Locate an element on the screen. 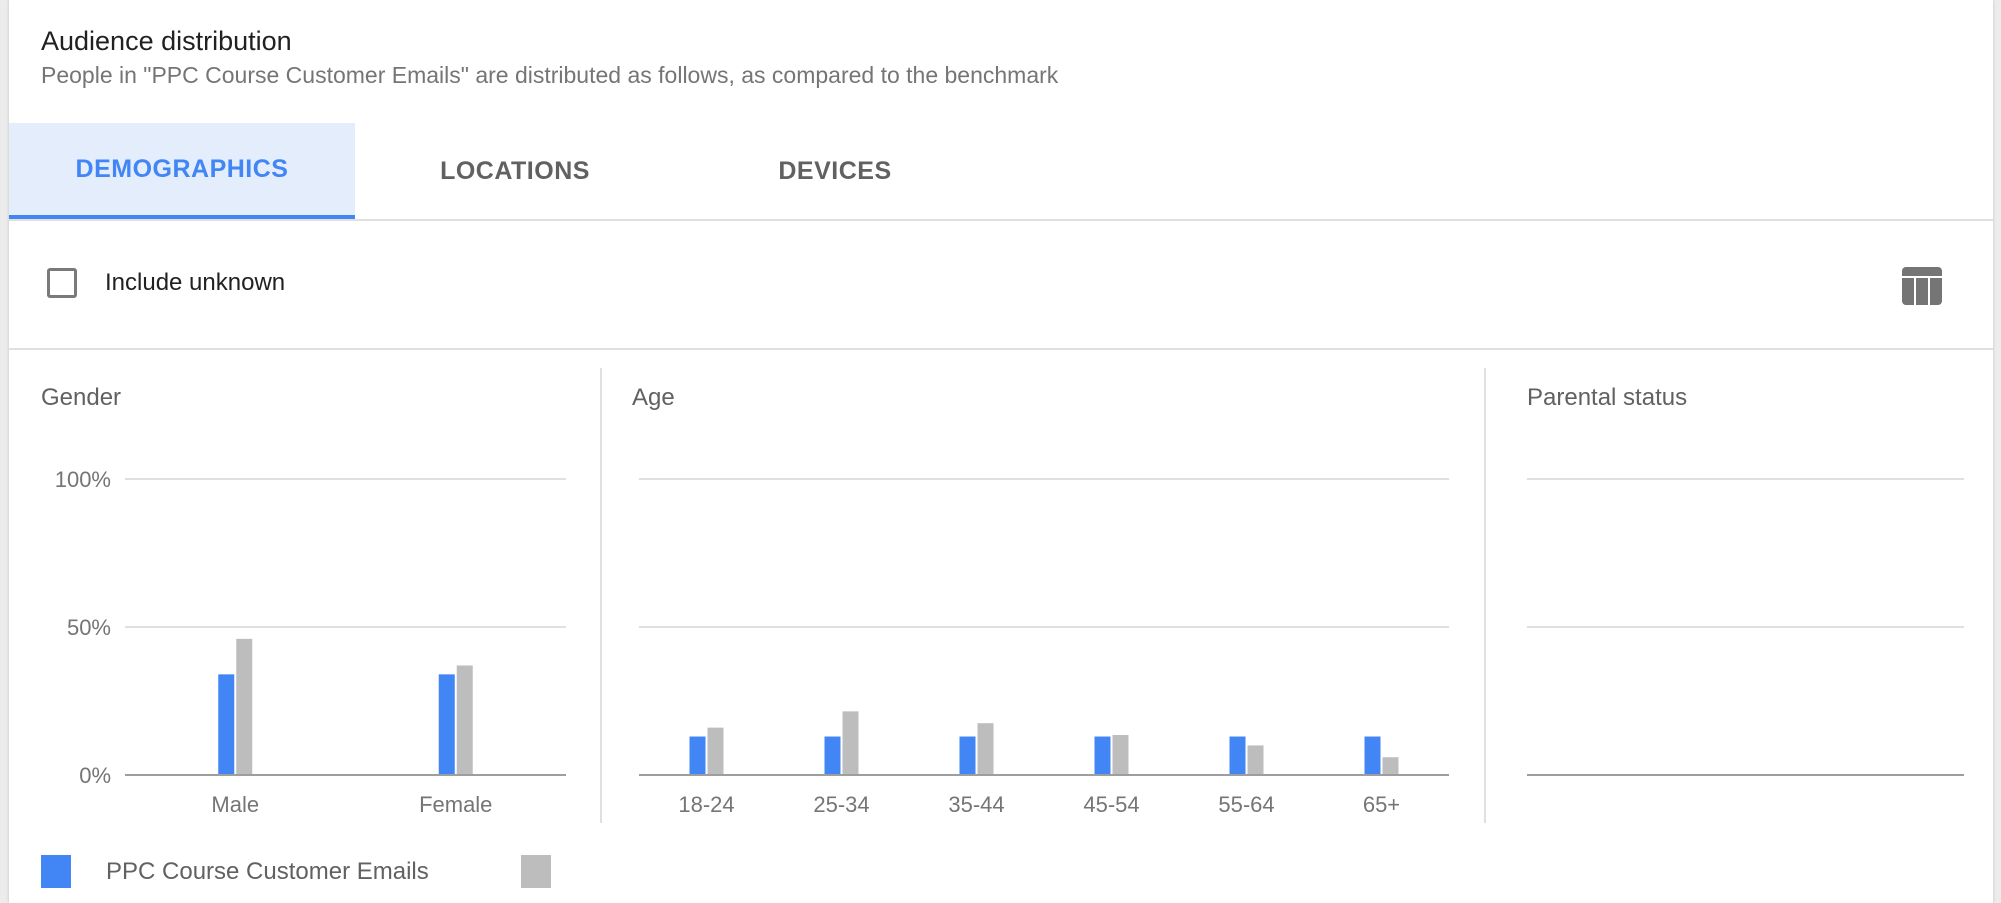  bar-audience-65- is located at coordinates (1372, 755).